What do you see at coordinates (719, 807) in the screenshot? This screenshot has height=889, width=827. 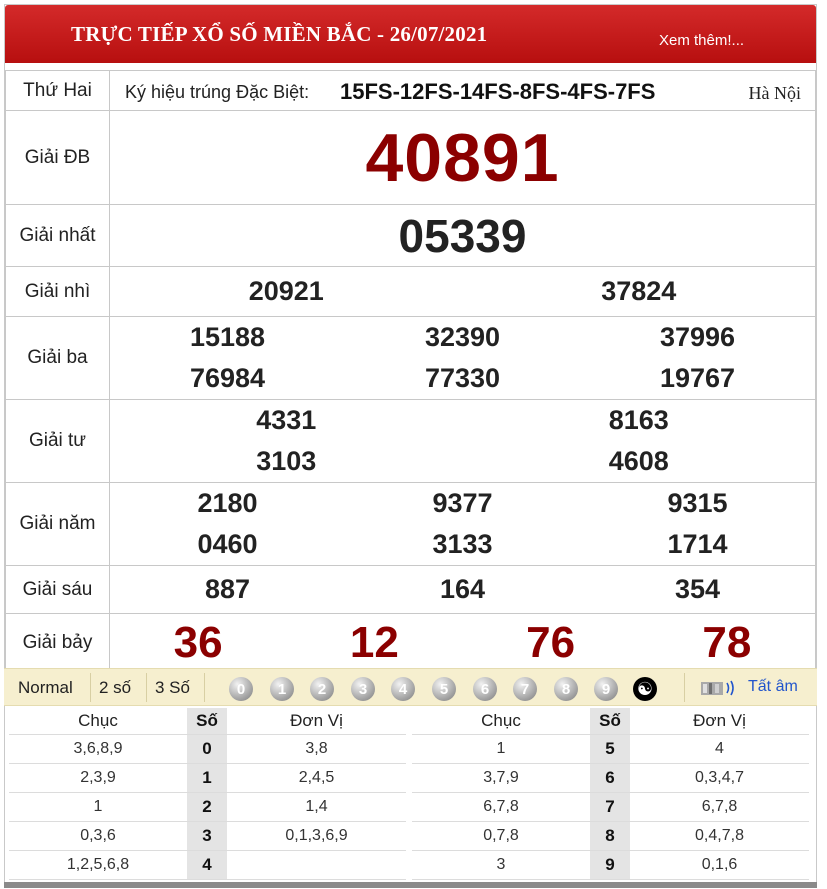 I see `loto-donvi: 6,7,8` at bounding box center [719, 807].